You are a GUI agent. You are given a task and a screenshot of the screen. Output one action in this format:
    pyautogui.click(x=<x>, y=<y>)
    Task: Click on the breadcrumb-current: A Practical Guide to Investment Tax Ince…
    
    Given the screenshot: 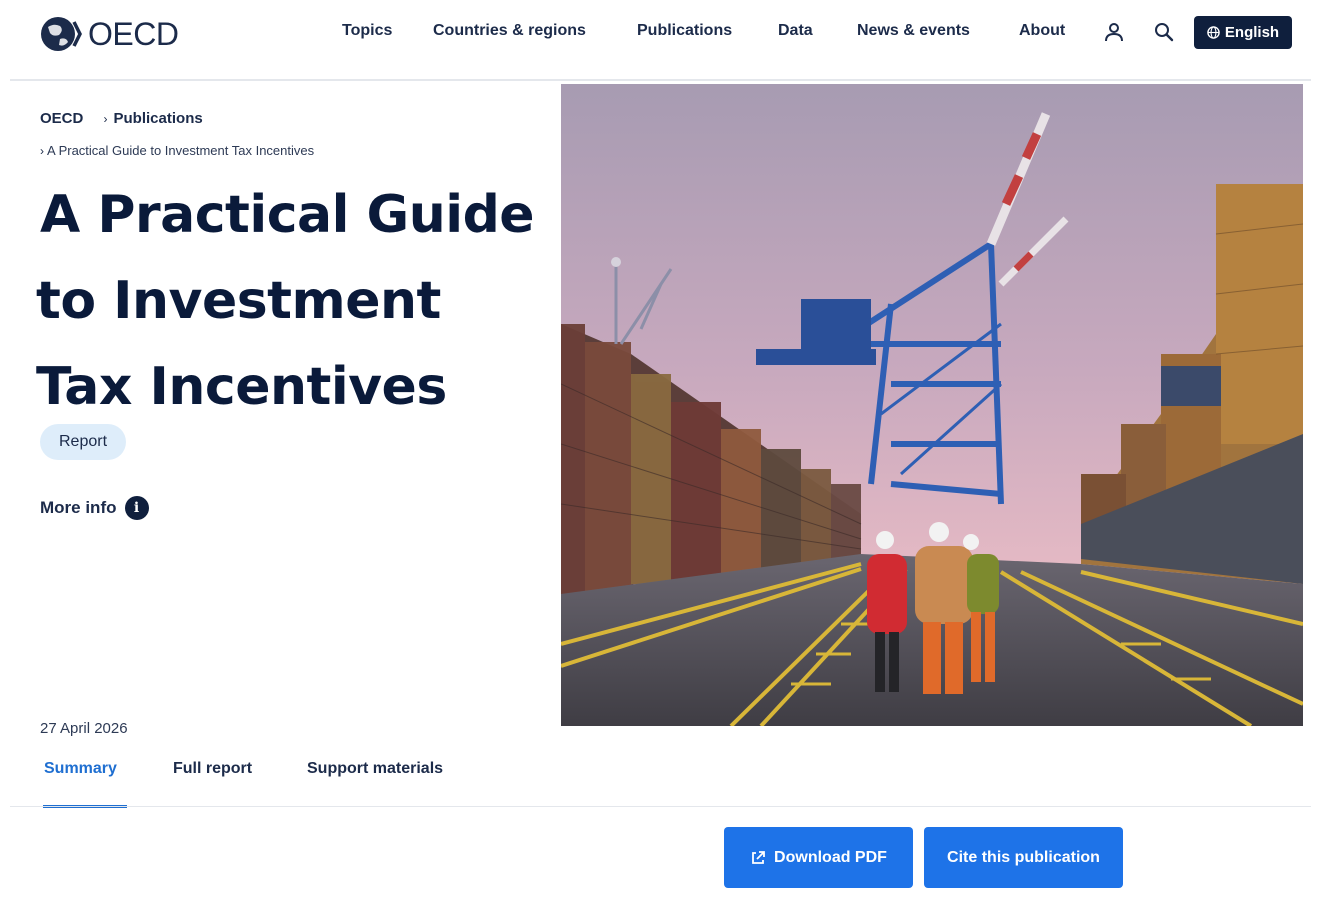 What is the action you would take?
    pyautogui.click(x=181, y=150)
    